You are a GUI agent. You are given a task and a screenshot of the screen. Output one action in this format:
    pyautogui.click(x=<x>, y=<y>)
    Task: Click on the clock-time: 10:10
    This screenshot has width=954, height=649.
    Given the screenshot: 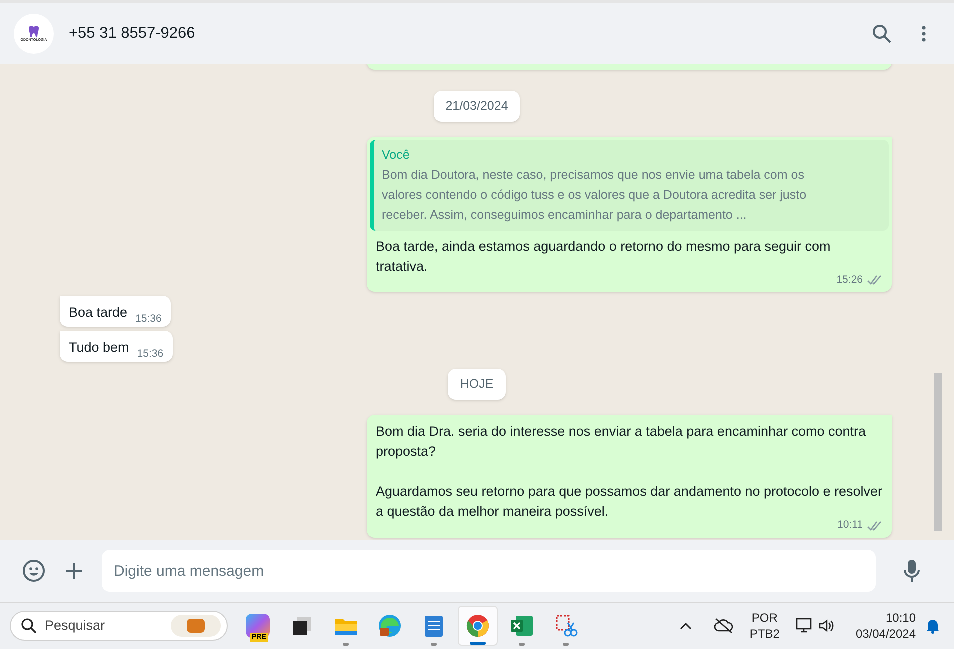 What is the action you would take?
    pyautogui.click(x=901, y=618)
    